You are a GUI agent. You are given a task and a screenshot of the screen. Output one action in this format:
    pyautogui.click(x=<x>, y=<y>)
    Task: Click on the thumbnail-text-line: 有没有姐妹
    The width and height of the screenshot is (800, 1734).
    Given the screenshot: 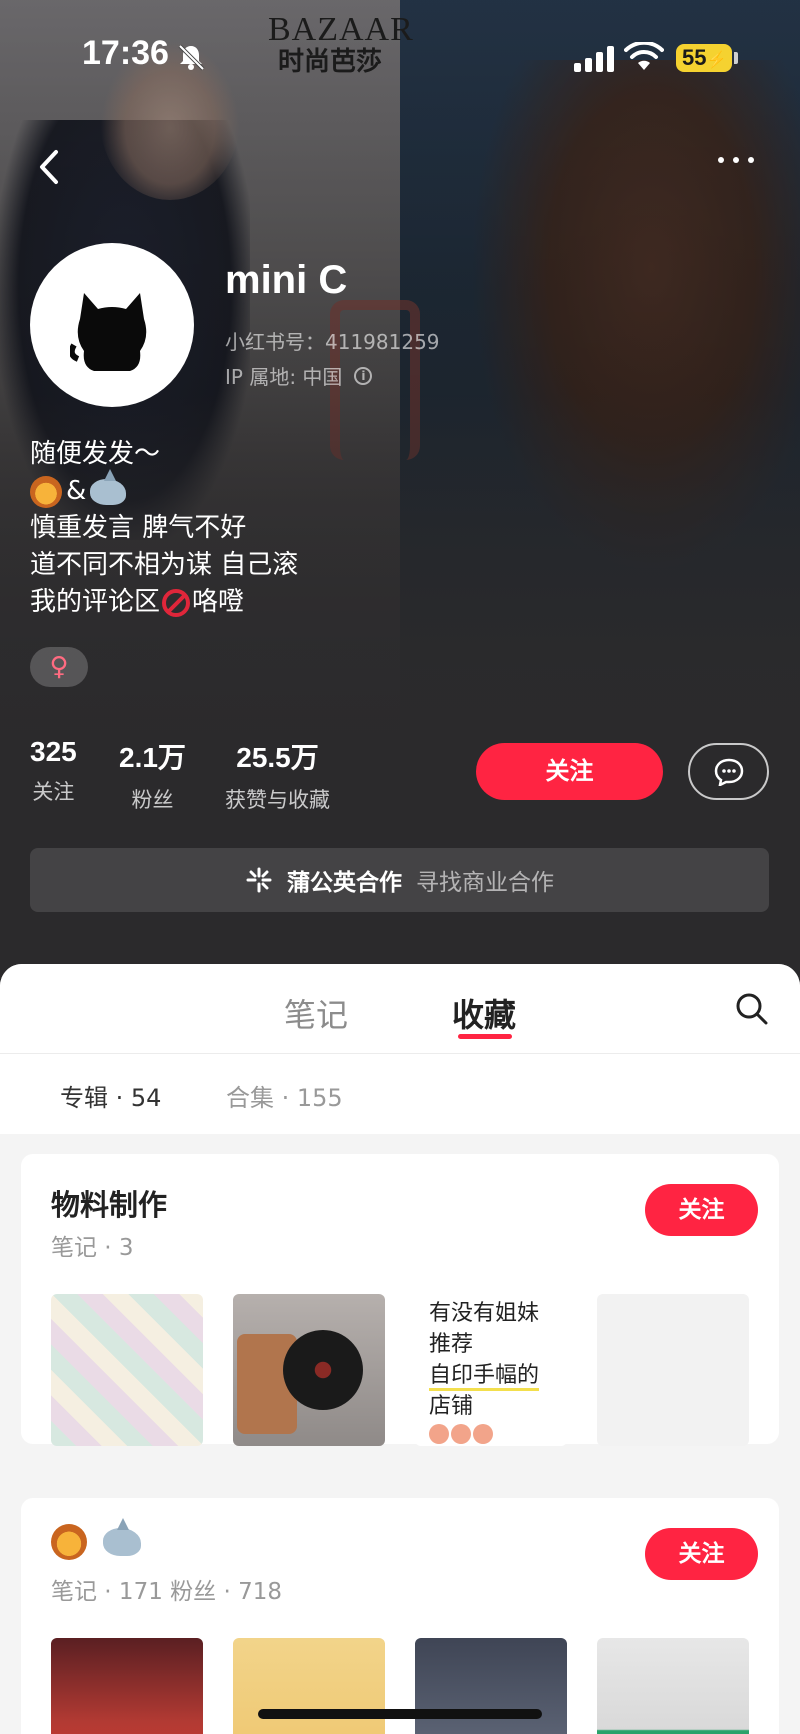 What is the action you would take?
    pyautogui.click(x=484, y=1313)
    